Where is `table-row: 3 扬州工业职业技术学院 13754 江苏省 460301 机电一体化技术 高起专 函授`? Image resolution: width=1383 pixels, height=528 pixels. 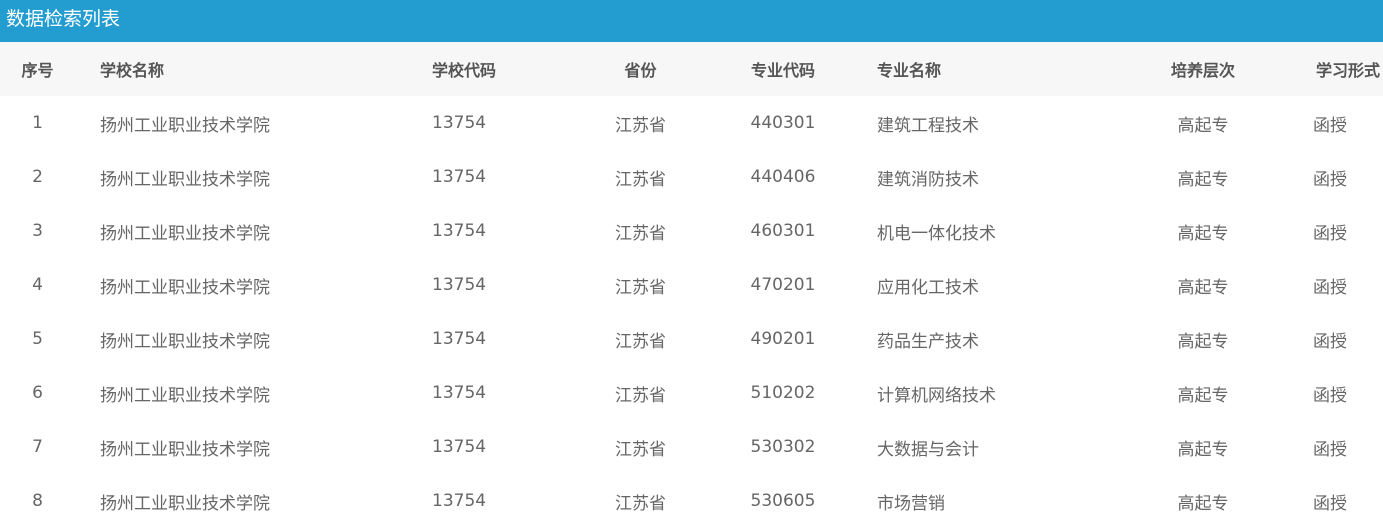 table-row: 3 扬州工业职业技术学院 13754 江苏省 460301 机电一体化技术 高起专 函授 is located at coordinates (691, 231).